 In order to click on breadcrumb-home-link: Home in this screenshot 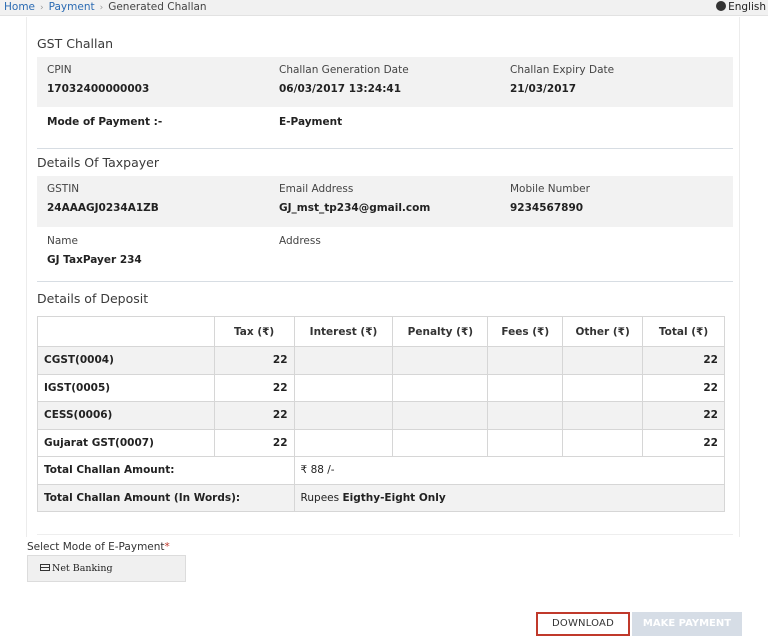, I will do `click(19, 7)`.